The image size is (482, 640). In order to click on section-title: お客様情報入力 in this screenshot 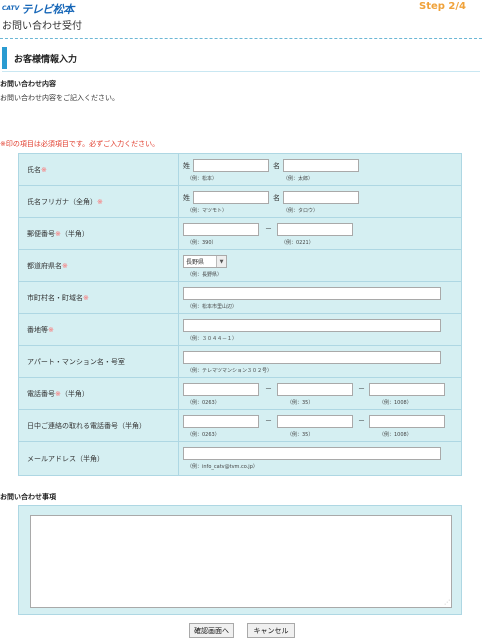, I will do `click(46, 60)`.